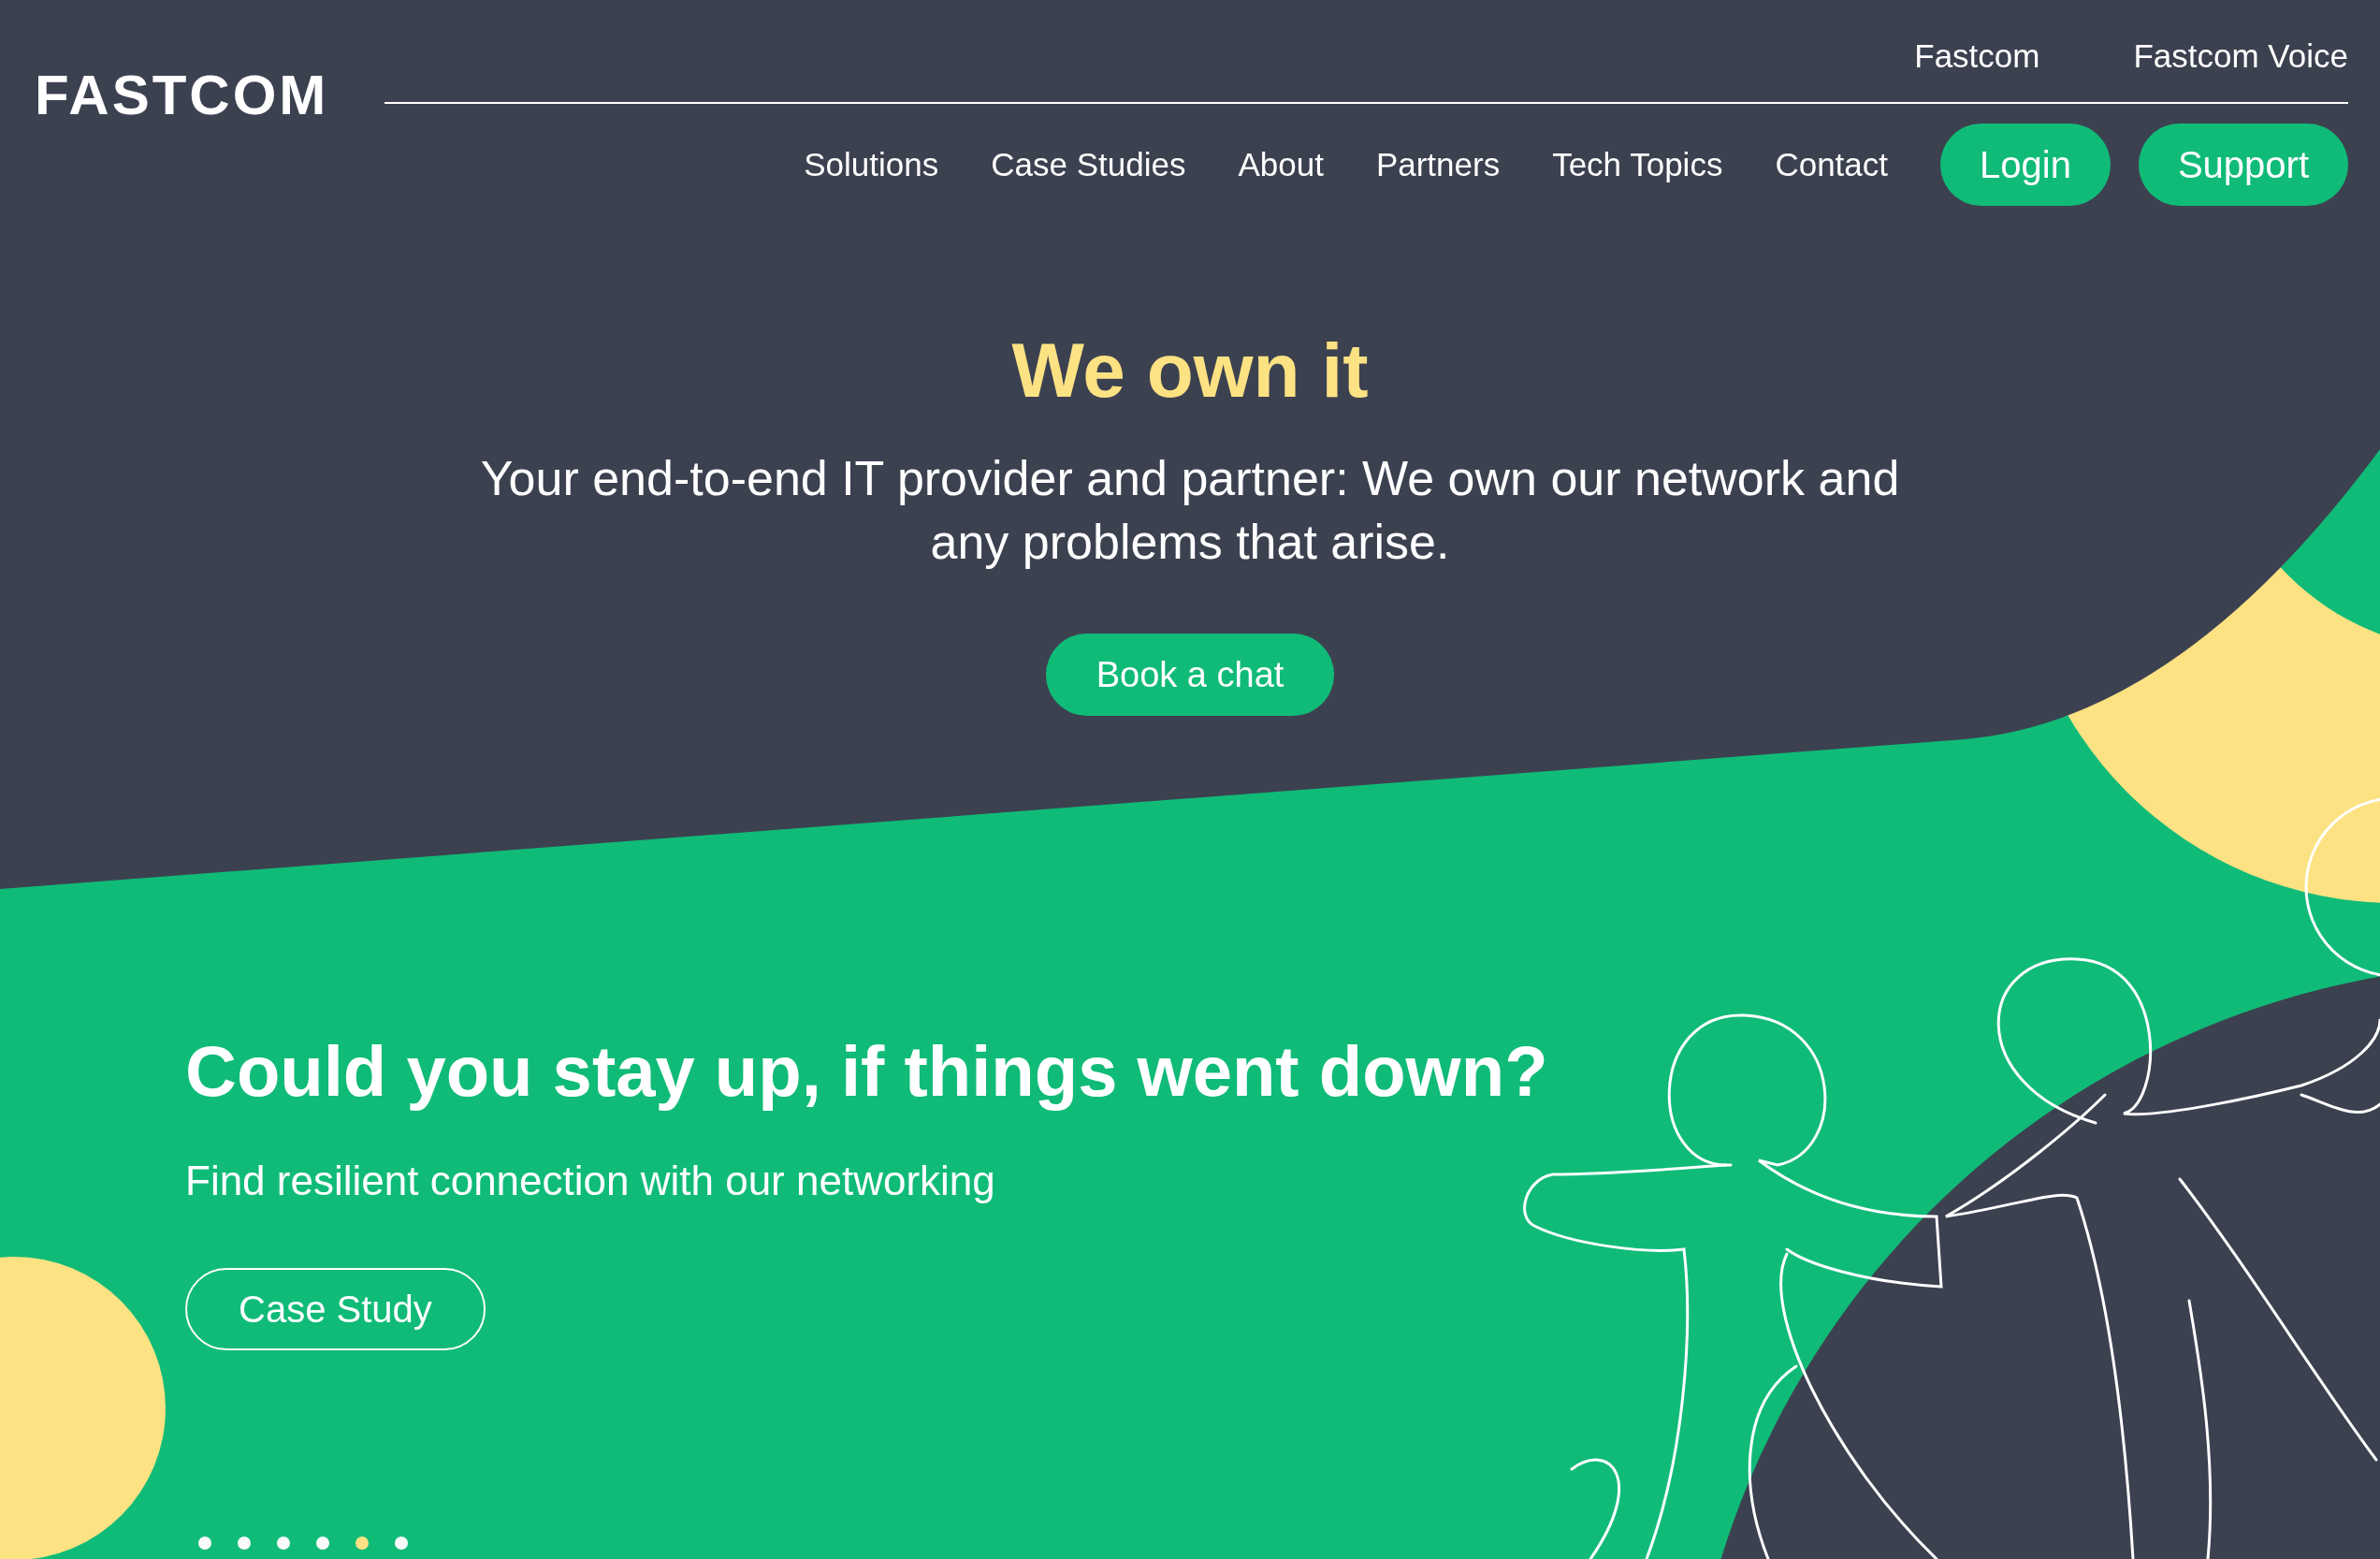 This screenshot has width=2380, height=1559. What do you see at coordinates (2240, 56) in the screenshot?
I see `top-link: Fastcom Voice` at bounding box center [2240, 56].